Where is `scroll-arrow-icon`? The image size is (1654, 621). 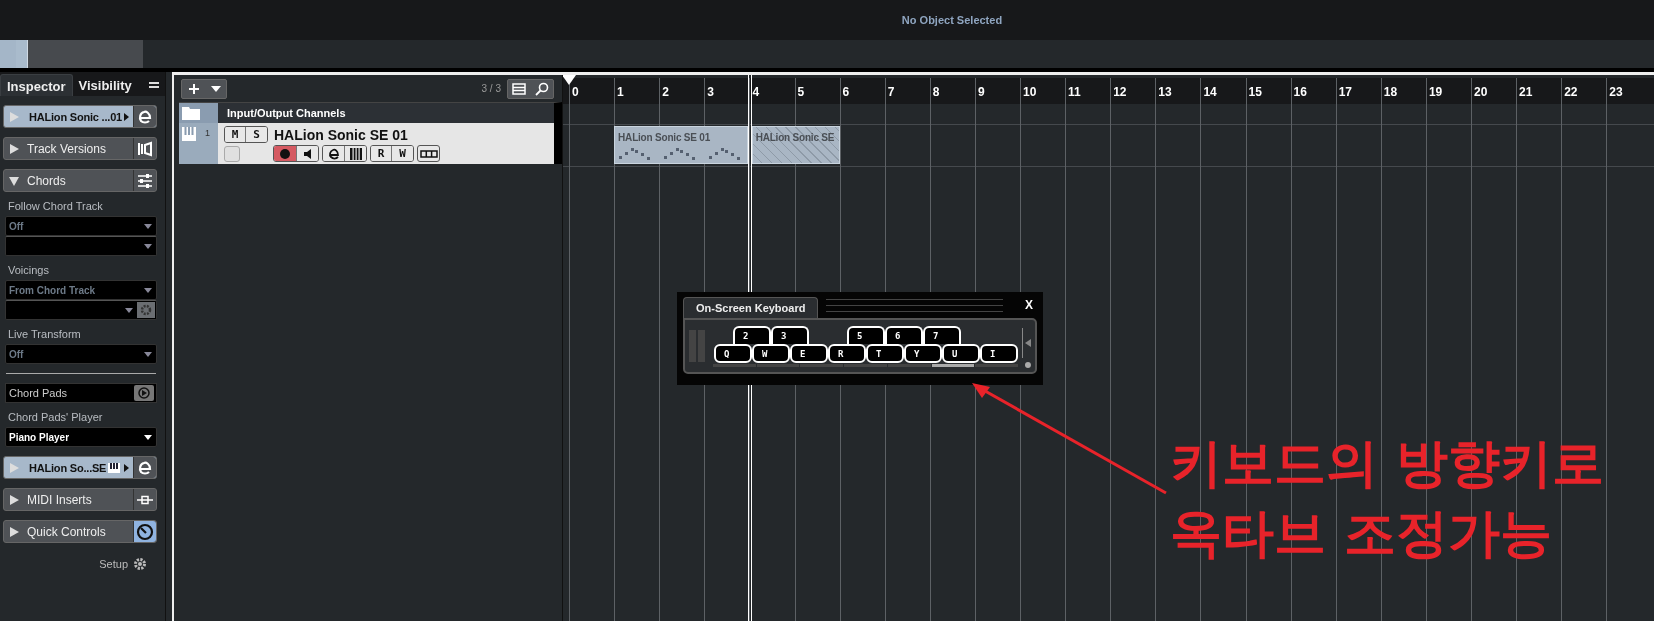
scroll-arrow-icon is located at coordinates (1028, 343).